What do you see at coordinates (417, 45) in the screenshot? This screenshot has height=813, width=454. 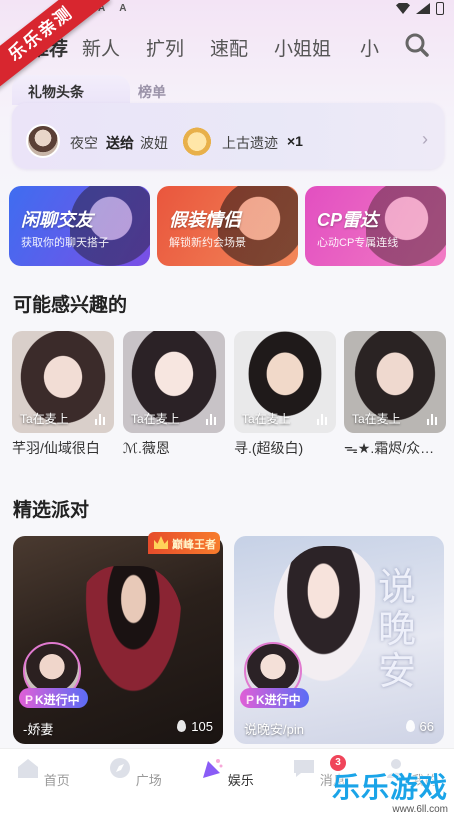 I see `search-icon` at bounding box center [417, 45].